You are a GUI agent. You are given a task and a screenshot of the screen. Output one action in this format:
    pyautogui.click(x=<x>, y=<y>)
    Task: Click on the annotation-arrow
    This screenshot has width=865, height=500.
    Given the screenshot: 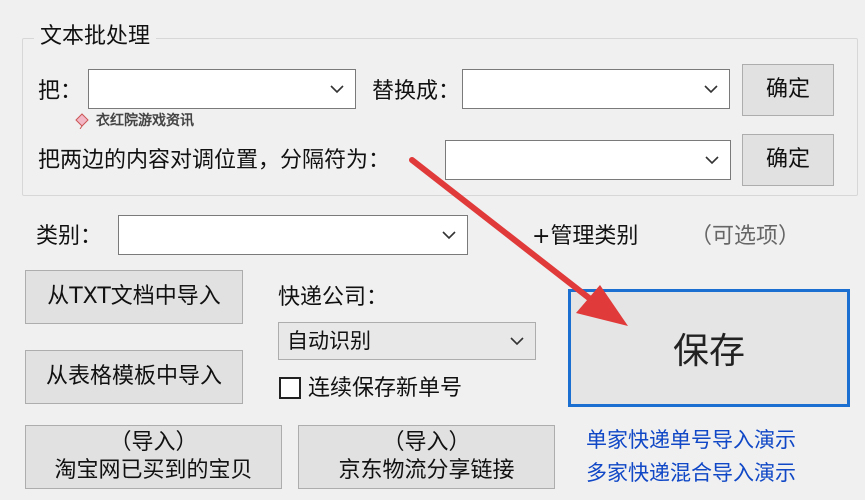 What is the action you would take?
    pyautogui.click(x=518, y=241)
    